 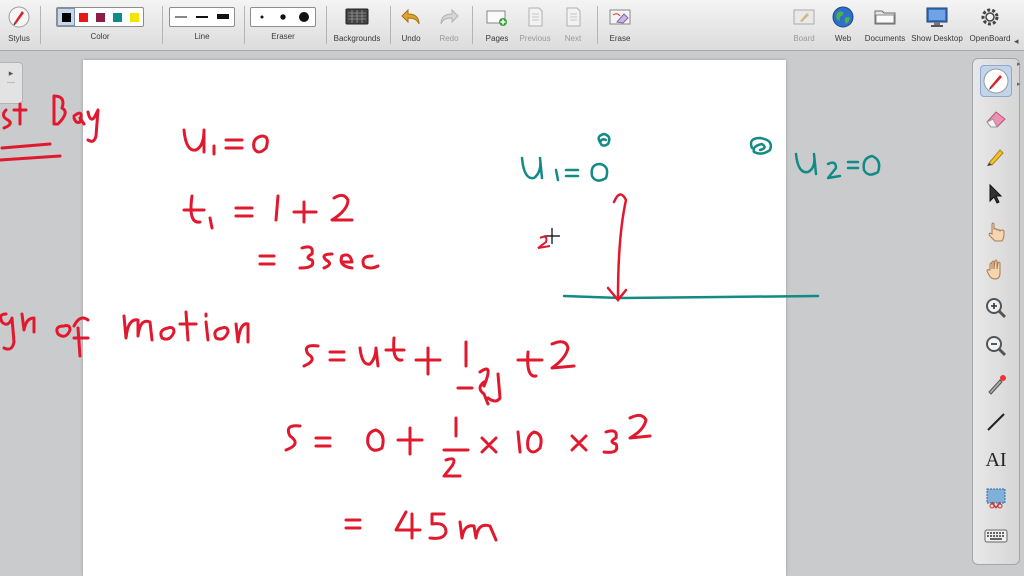 I want to click on laser-tool, so click(x=996, y=384).